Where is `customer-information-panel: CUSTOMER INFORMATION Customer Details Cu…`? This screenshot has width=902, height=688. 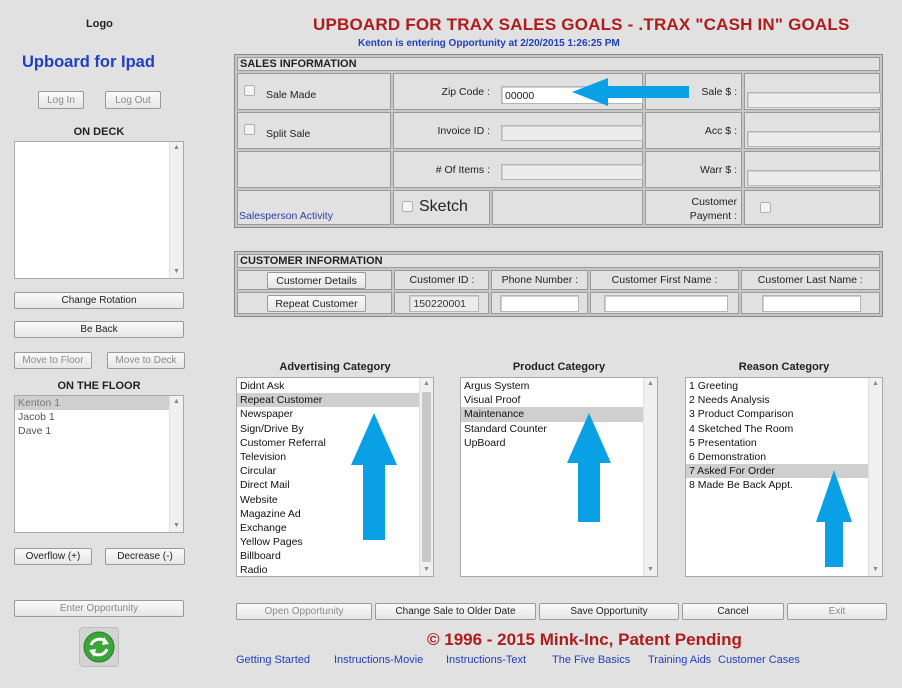
customer-information-panel: CUSTOMER INFORMATION Customer Details Cu… is located at coordinates (558, 284).